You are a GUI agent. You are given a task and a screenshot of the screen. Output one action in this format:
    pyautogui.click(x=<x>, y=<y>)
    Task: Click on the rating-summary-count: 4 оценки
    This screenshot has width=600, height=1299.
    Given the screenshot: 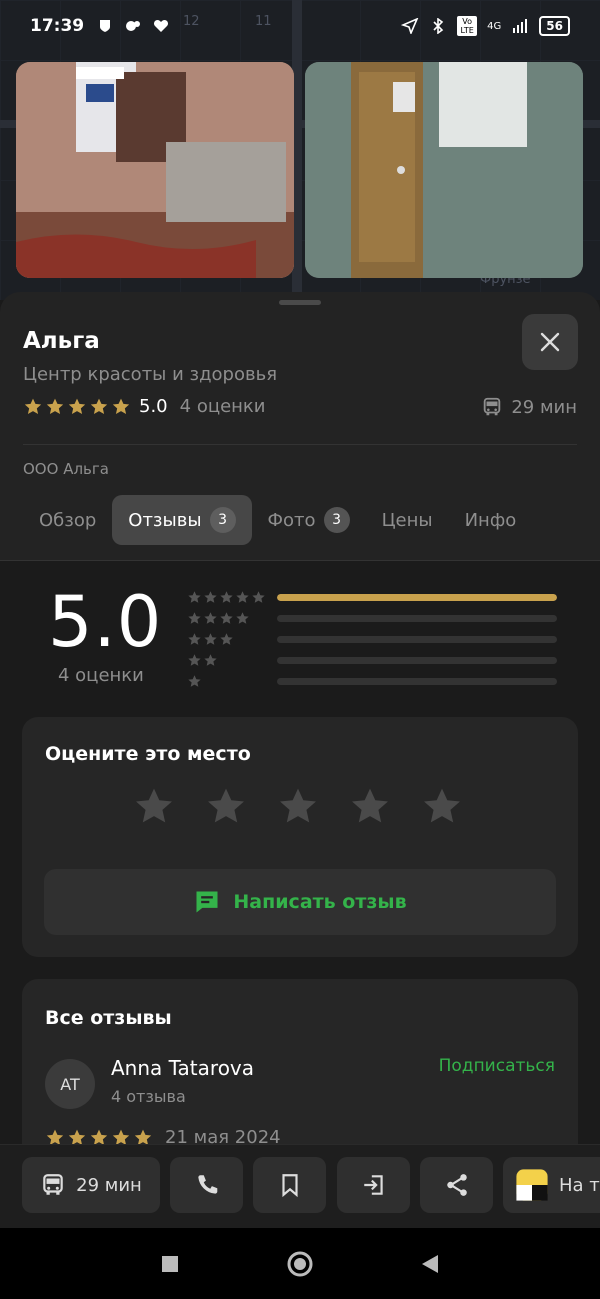 What is the action you would take?
    pyautogui.click(x=101, y=675)
    